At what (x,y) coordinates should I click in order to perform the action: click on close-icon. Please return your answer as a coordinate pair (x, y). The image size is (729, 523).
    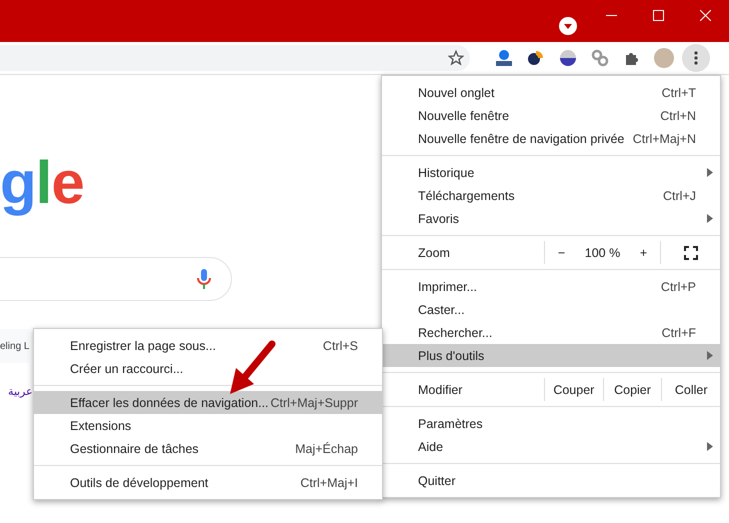
    Looking at the image, I should click on (705, 15).